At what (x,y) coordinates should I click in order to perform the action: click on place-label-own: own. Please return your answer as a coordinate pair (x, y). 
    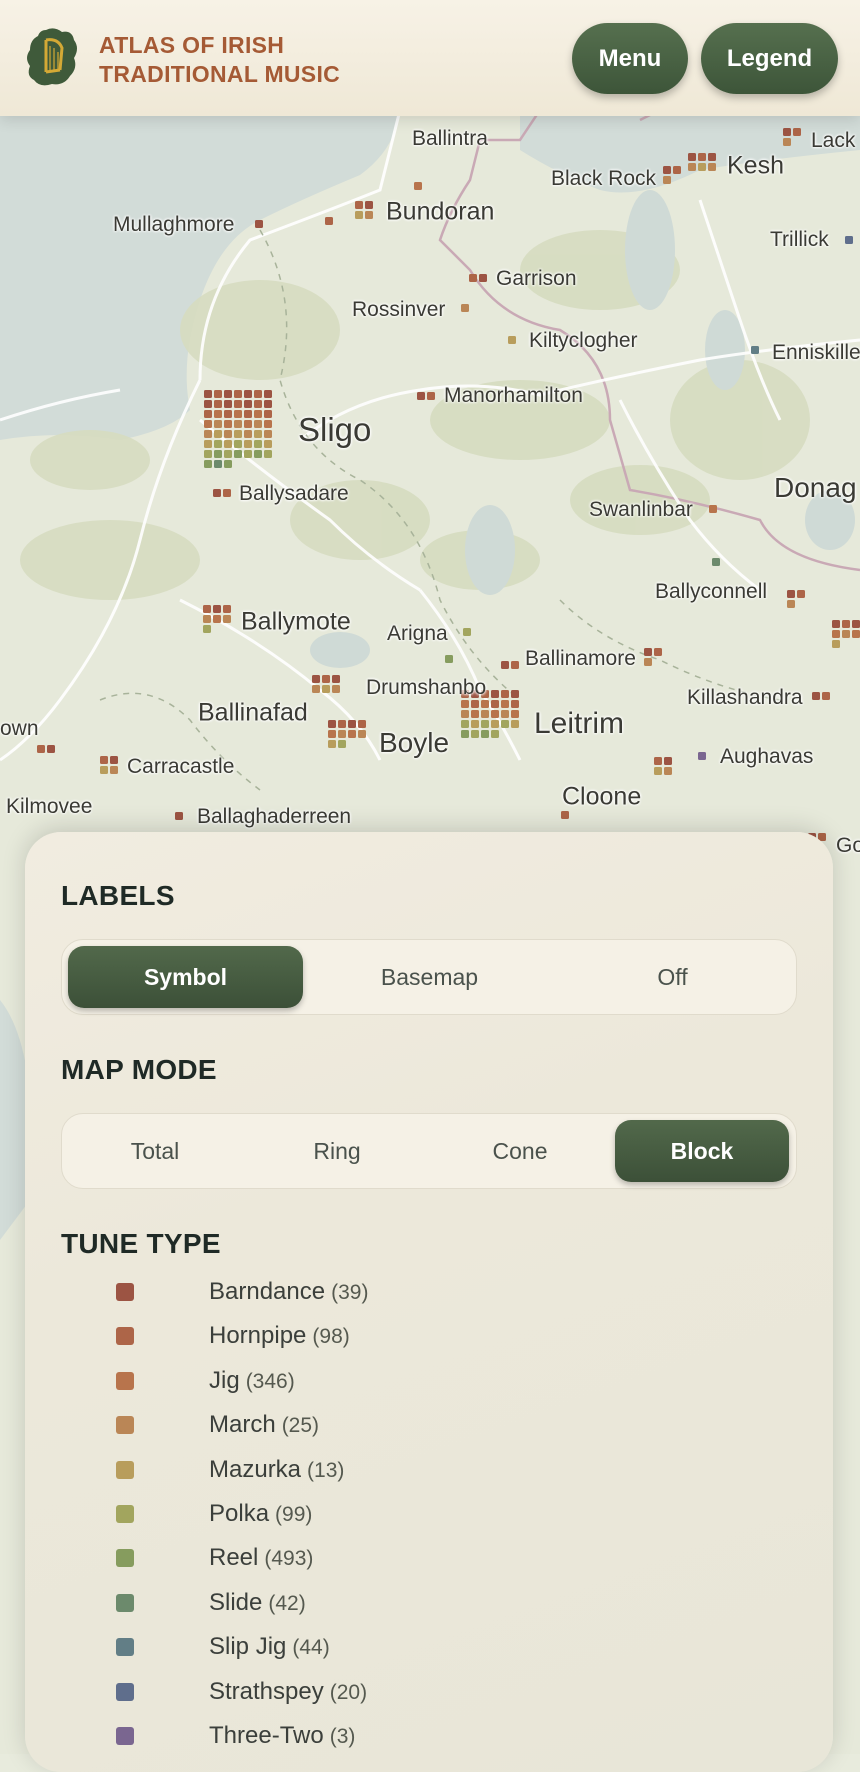
    Looking at the image, I should click on (19, 728).